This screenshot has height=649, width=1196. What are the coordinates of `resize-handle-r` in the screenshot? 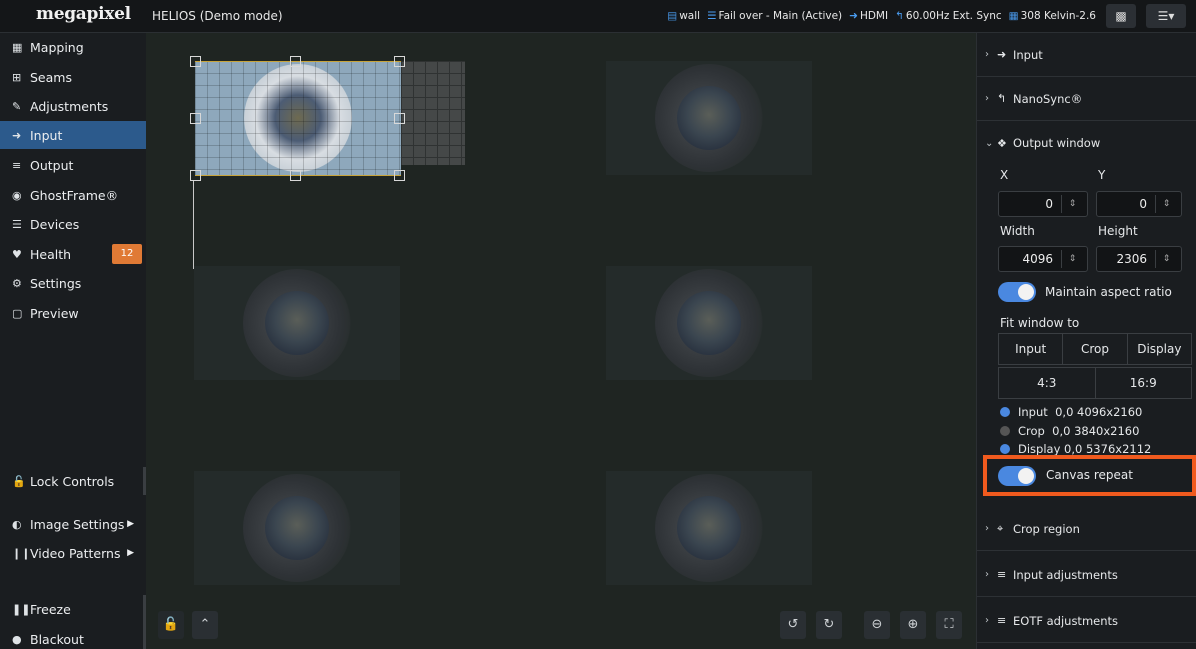 It's located at (399, 118).